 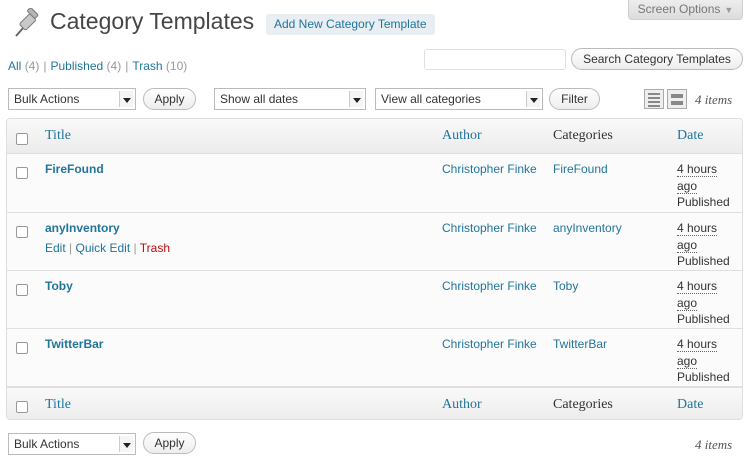 What do you see at coordinates (714, 99) in the screenshot?
I see `items-count-top: 4 items` at bounding box center [714, 99].